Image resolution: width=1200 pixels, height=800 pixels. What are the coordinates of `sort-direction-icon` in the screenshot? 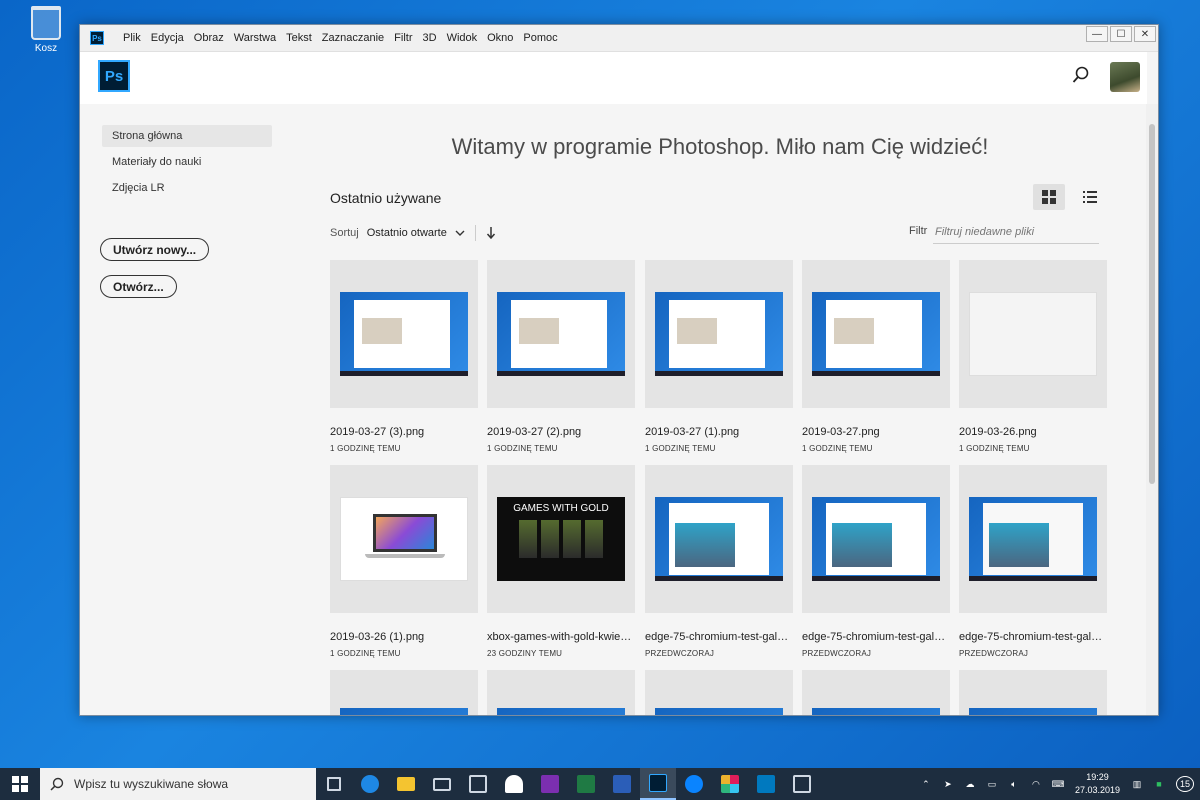 It's located at (491, 233).